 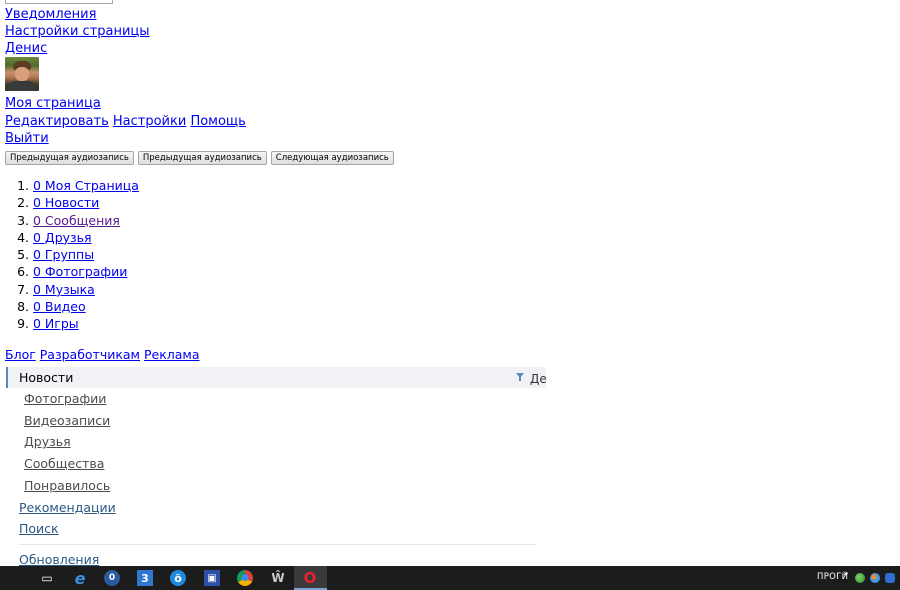 I want to click on menu-item-friends: 0 Друзья, so click(x=86, y=237).